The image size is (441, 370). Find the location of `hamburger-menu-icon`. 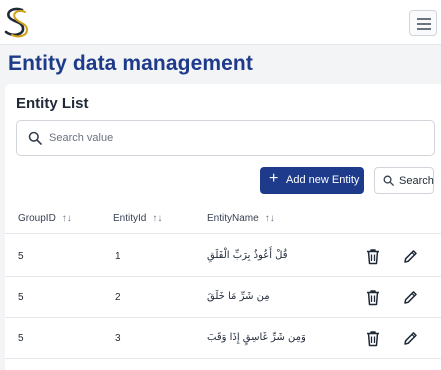

hamburger-menu-icon is located at coordinates (424, 19).